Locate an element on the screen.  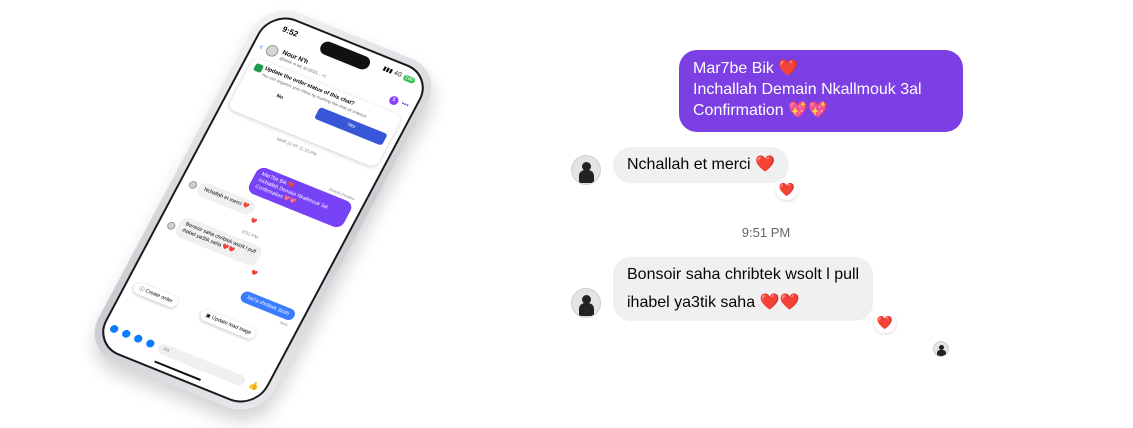
update-lead-stage-chip: ▣ Update lead stage is located at coordinates (228, 324).